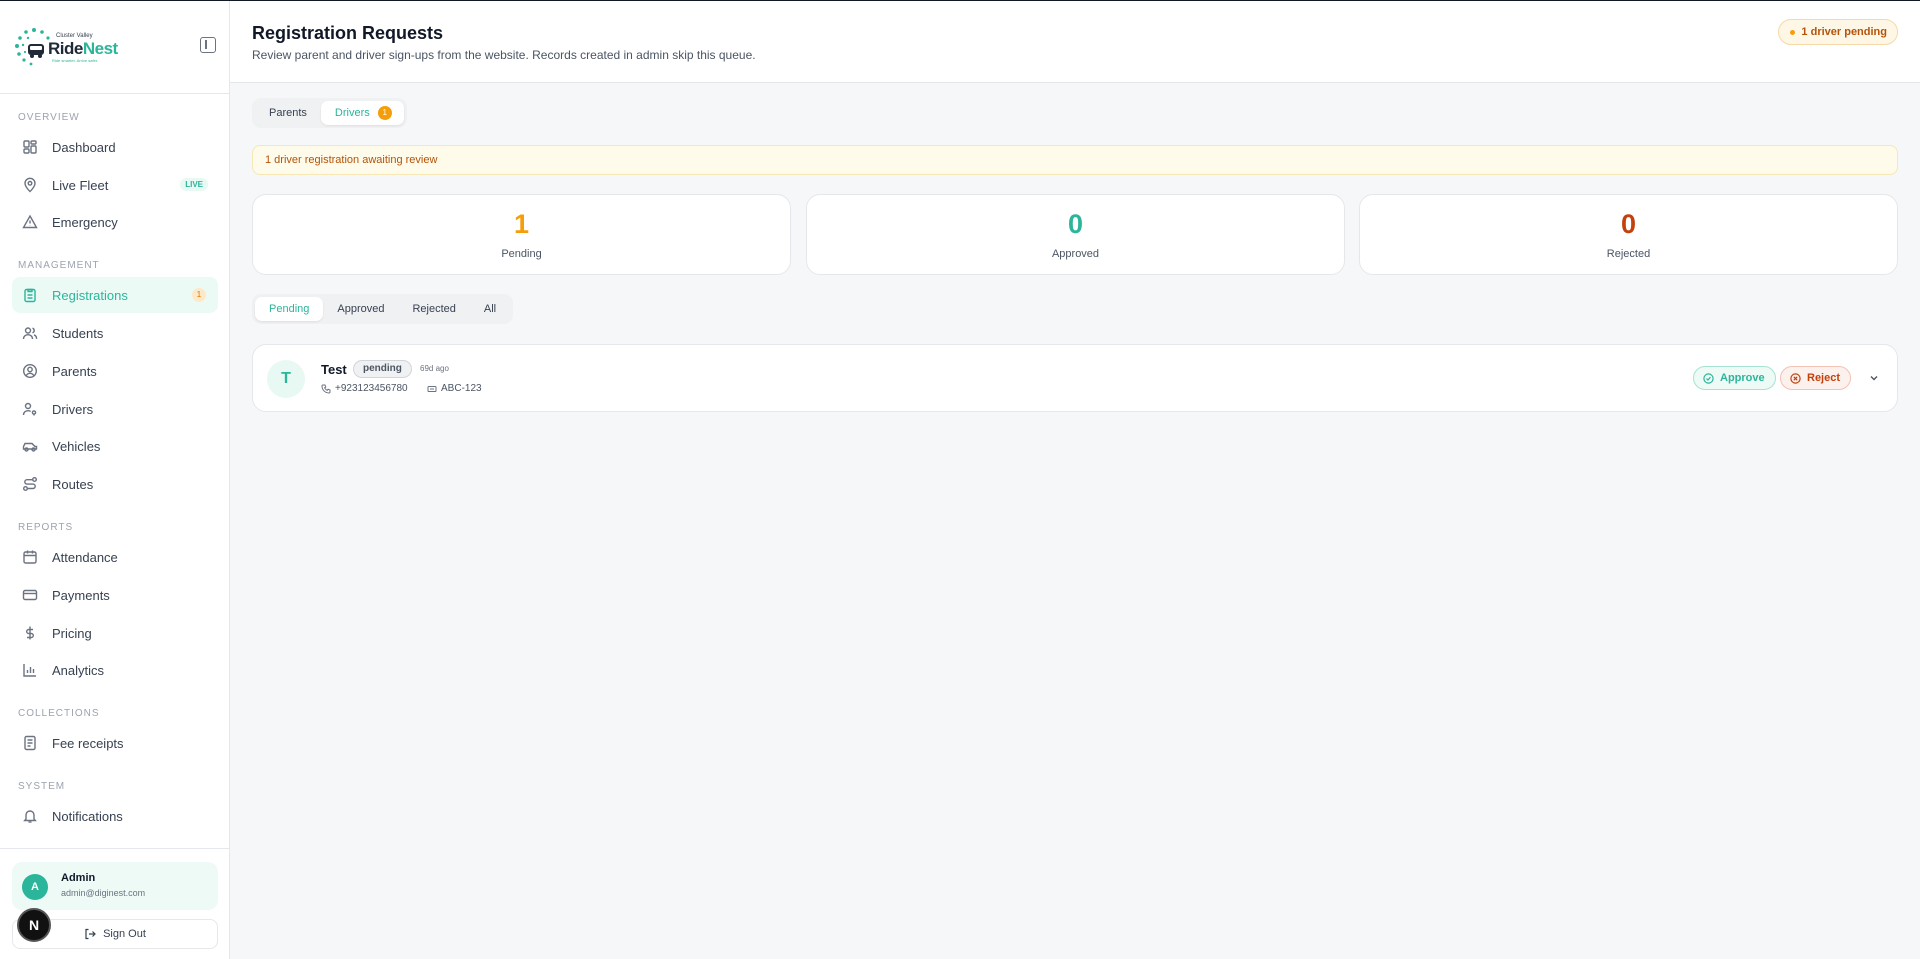  I want to click on status-filter-tabs: Pending Approved Rejected All, so click(383, 309).